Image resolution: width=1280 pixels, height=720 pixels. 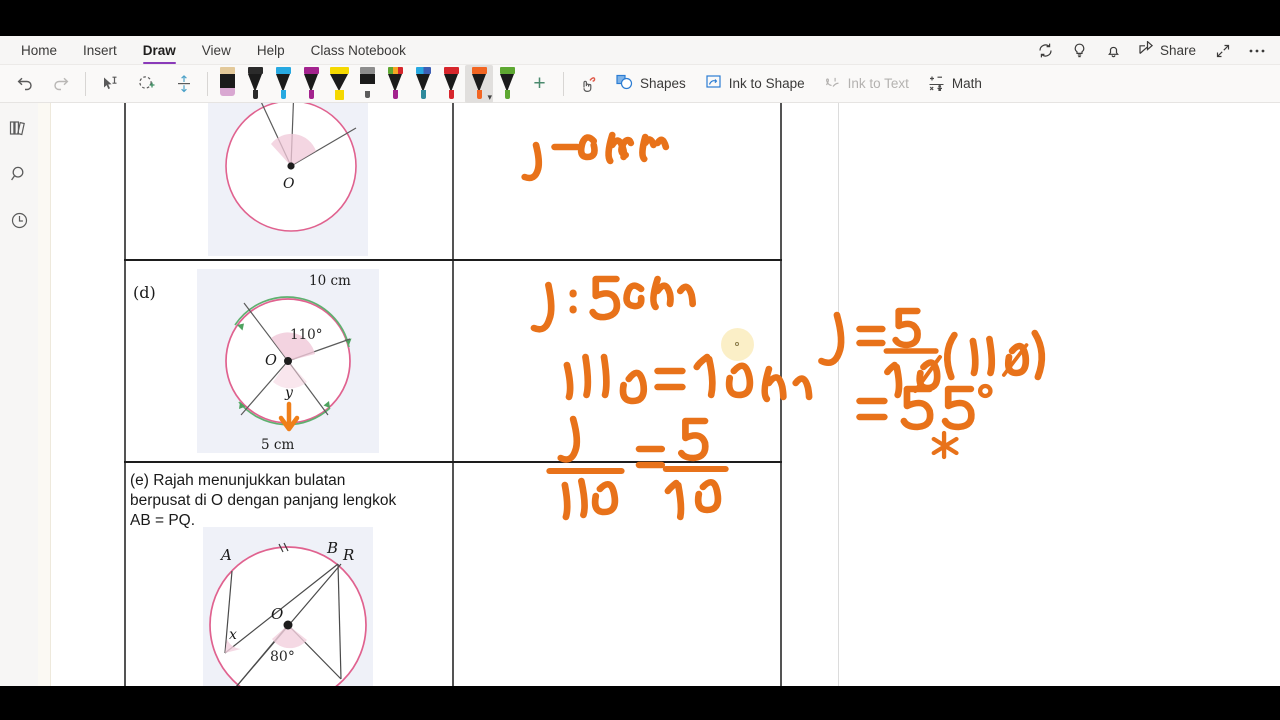 What do you see at coordinates (109, 84) in the screenshot?
I see `ink-select-text-icon` at bounding box center [109, 84].